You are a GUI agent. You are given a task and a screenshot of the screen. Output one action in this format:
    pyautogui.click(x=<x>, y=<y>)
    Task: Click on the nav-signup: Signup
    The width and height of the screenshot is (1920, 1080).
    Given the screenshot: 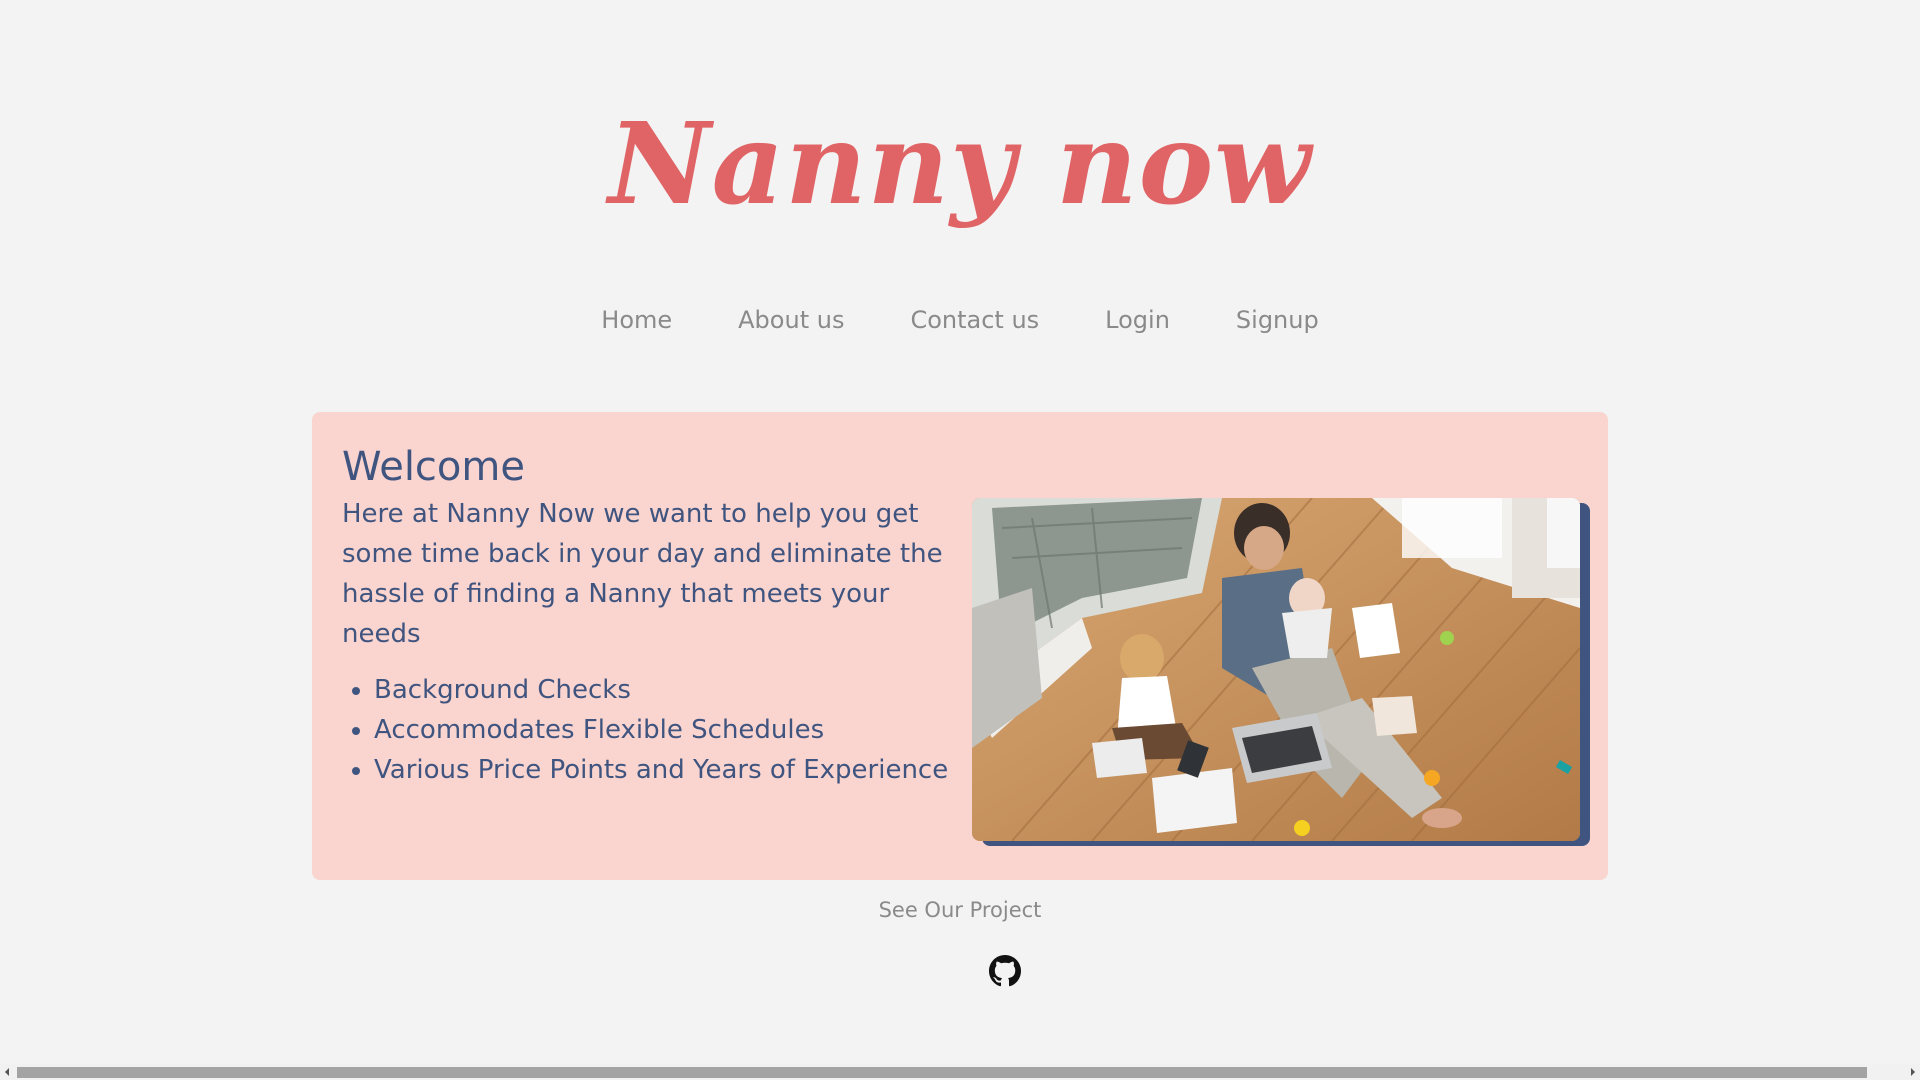 What is the action you would take?
    pyautogui.click(x=1277, y=320)
    